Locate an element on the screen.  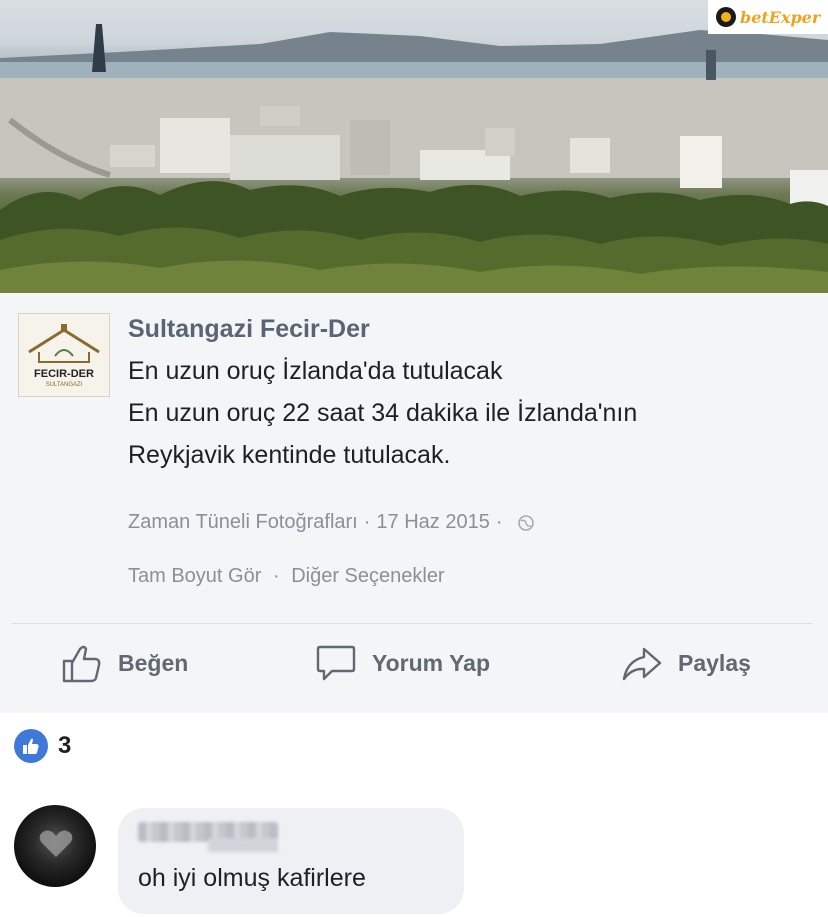
post-date: 17 Haz 2015 is located at coordinates (432, 522).